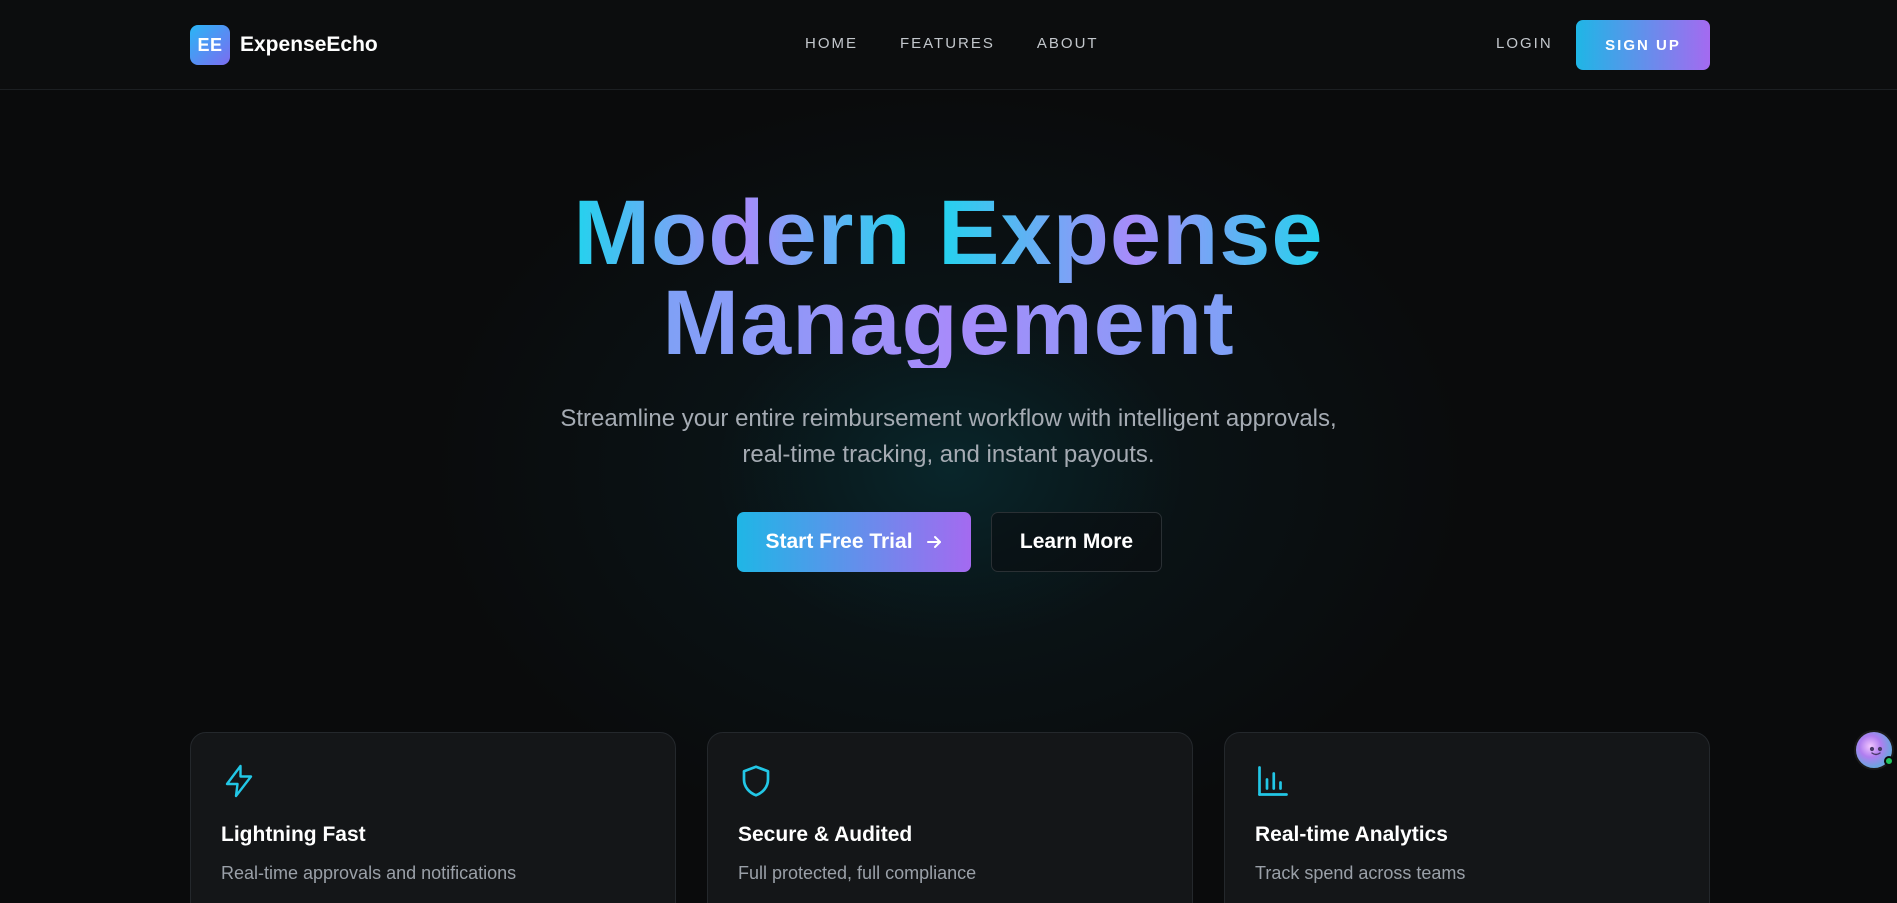 The height and width of the screenshot is (903, 1897). Describe the element at coordinates (1131, 233) in the screenshot. I see `hero-title-word-expense: Expense` at that location.